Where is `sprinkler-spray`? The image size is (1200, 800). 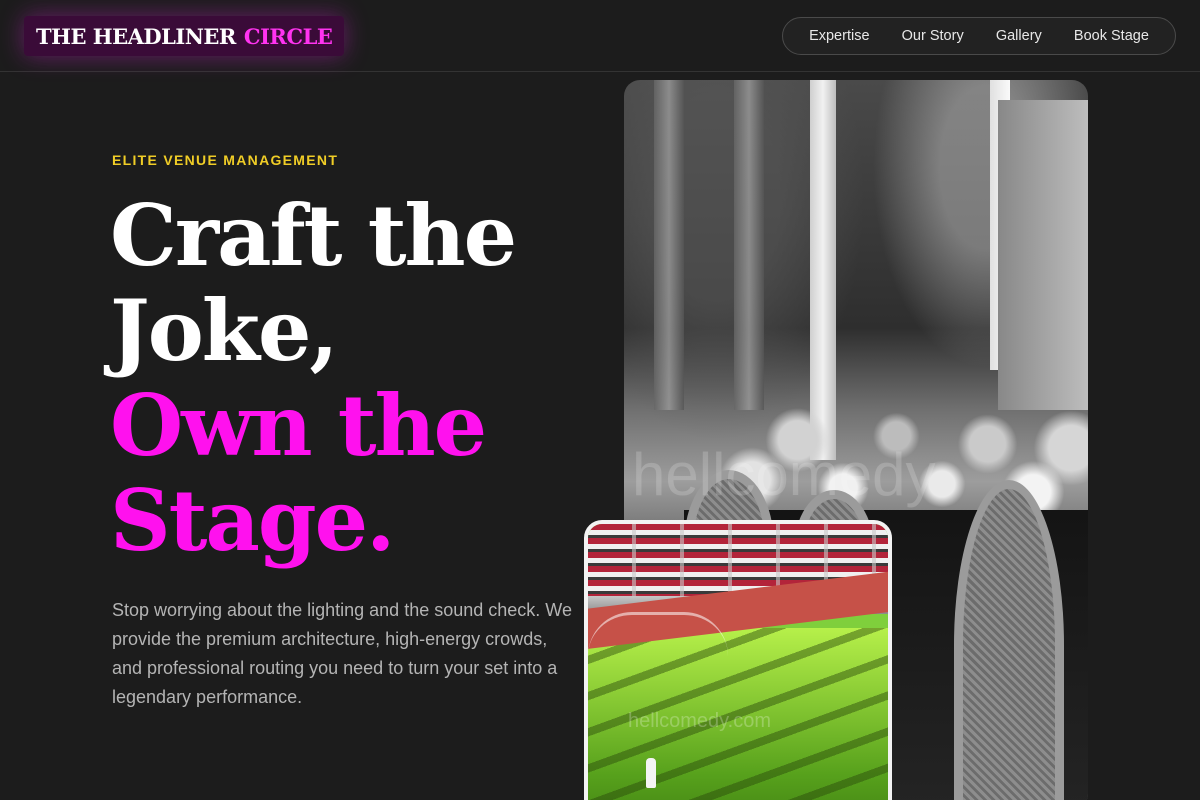 sprinkler-spray is located at coordinates (658, 634).